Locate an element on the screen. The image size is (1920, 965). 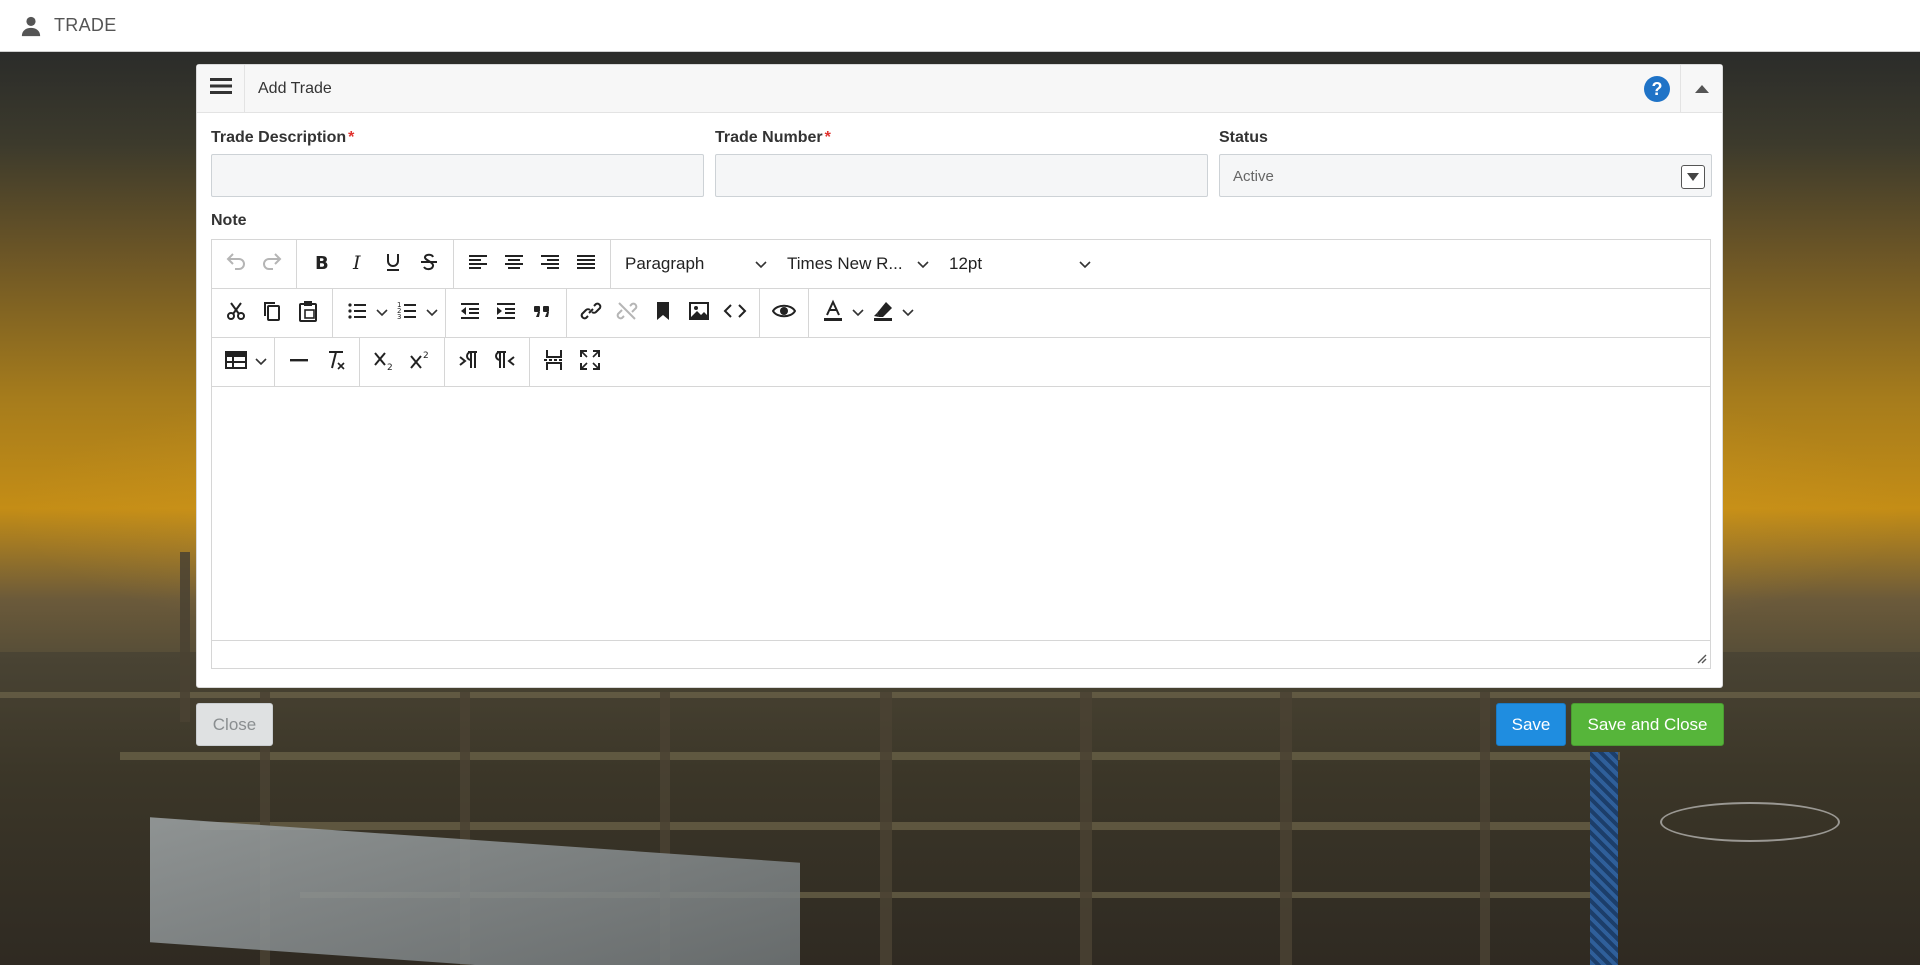
text-color-button is located at coordinates (833, 313).